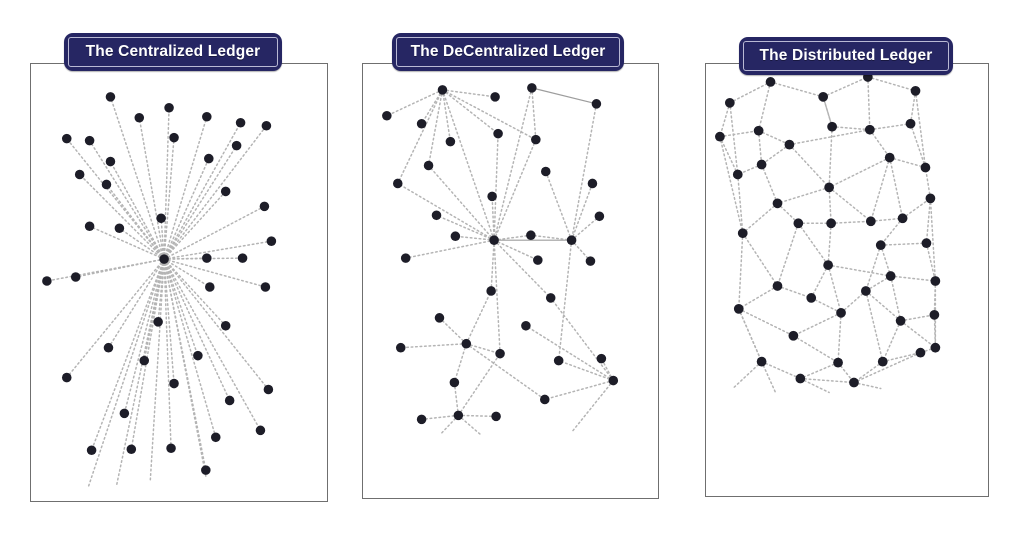 The width and height of the screenshot is (1024, 541). Describe the element at coordinates (173, 52) in the screenshot. I see `badge-centralized-ledger: The Centralized Ledger` at that location.